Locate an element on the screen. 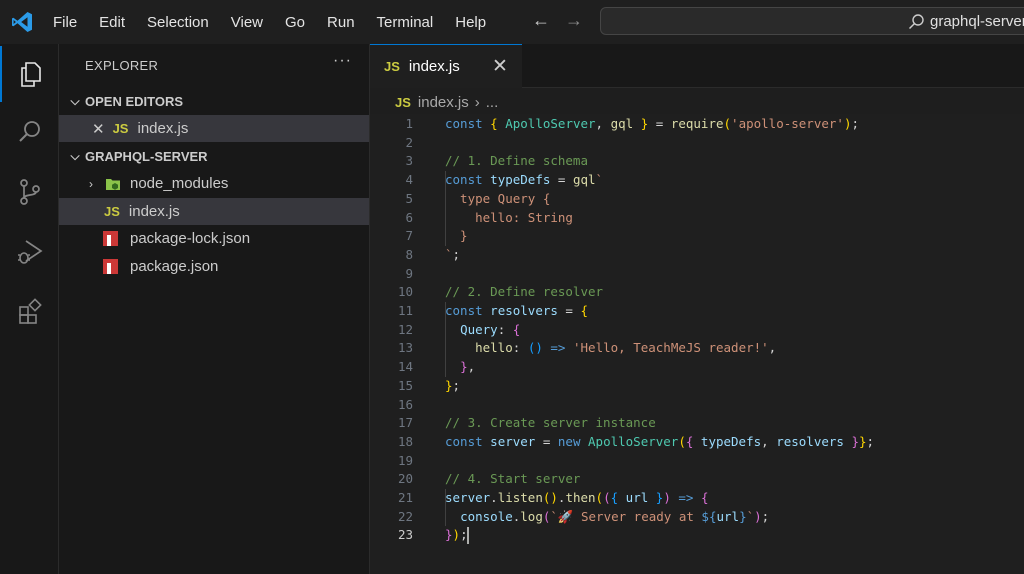 Image resolution: width=1024 pixels, height=574 pixels. activity-run-debug is located at coordinates (29, 252).